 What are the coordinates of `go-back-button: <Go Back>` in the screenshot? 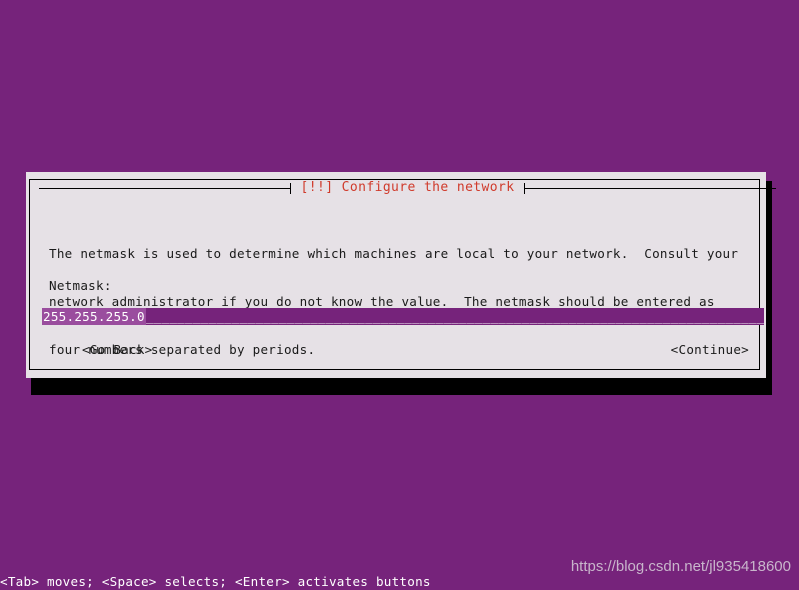 It's located at (117, 350).